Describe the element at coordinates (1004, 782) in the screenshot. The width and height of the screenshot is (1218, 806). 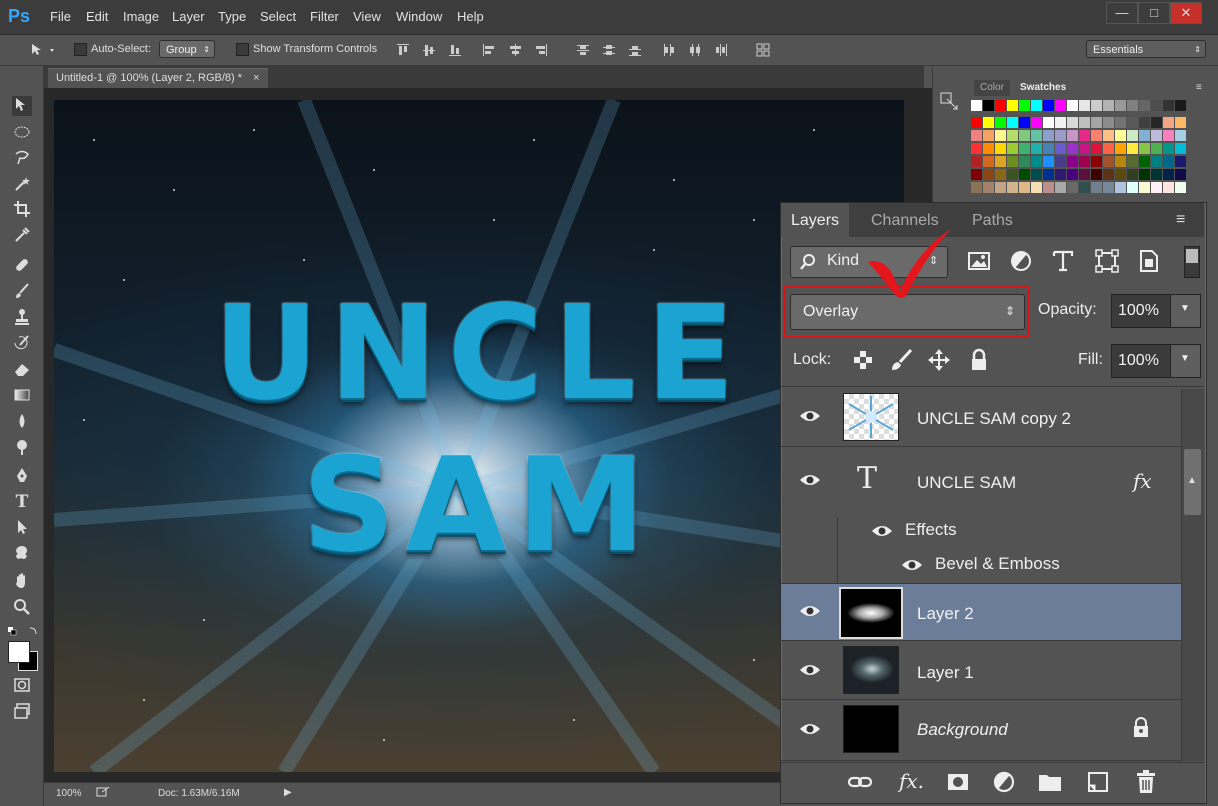
I see `new-adjustment-layer-icon` at that location.